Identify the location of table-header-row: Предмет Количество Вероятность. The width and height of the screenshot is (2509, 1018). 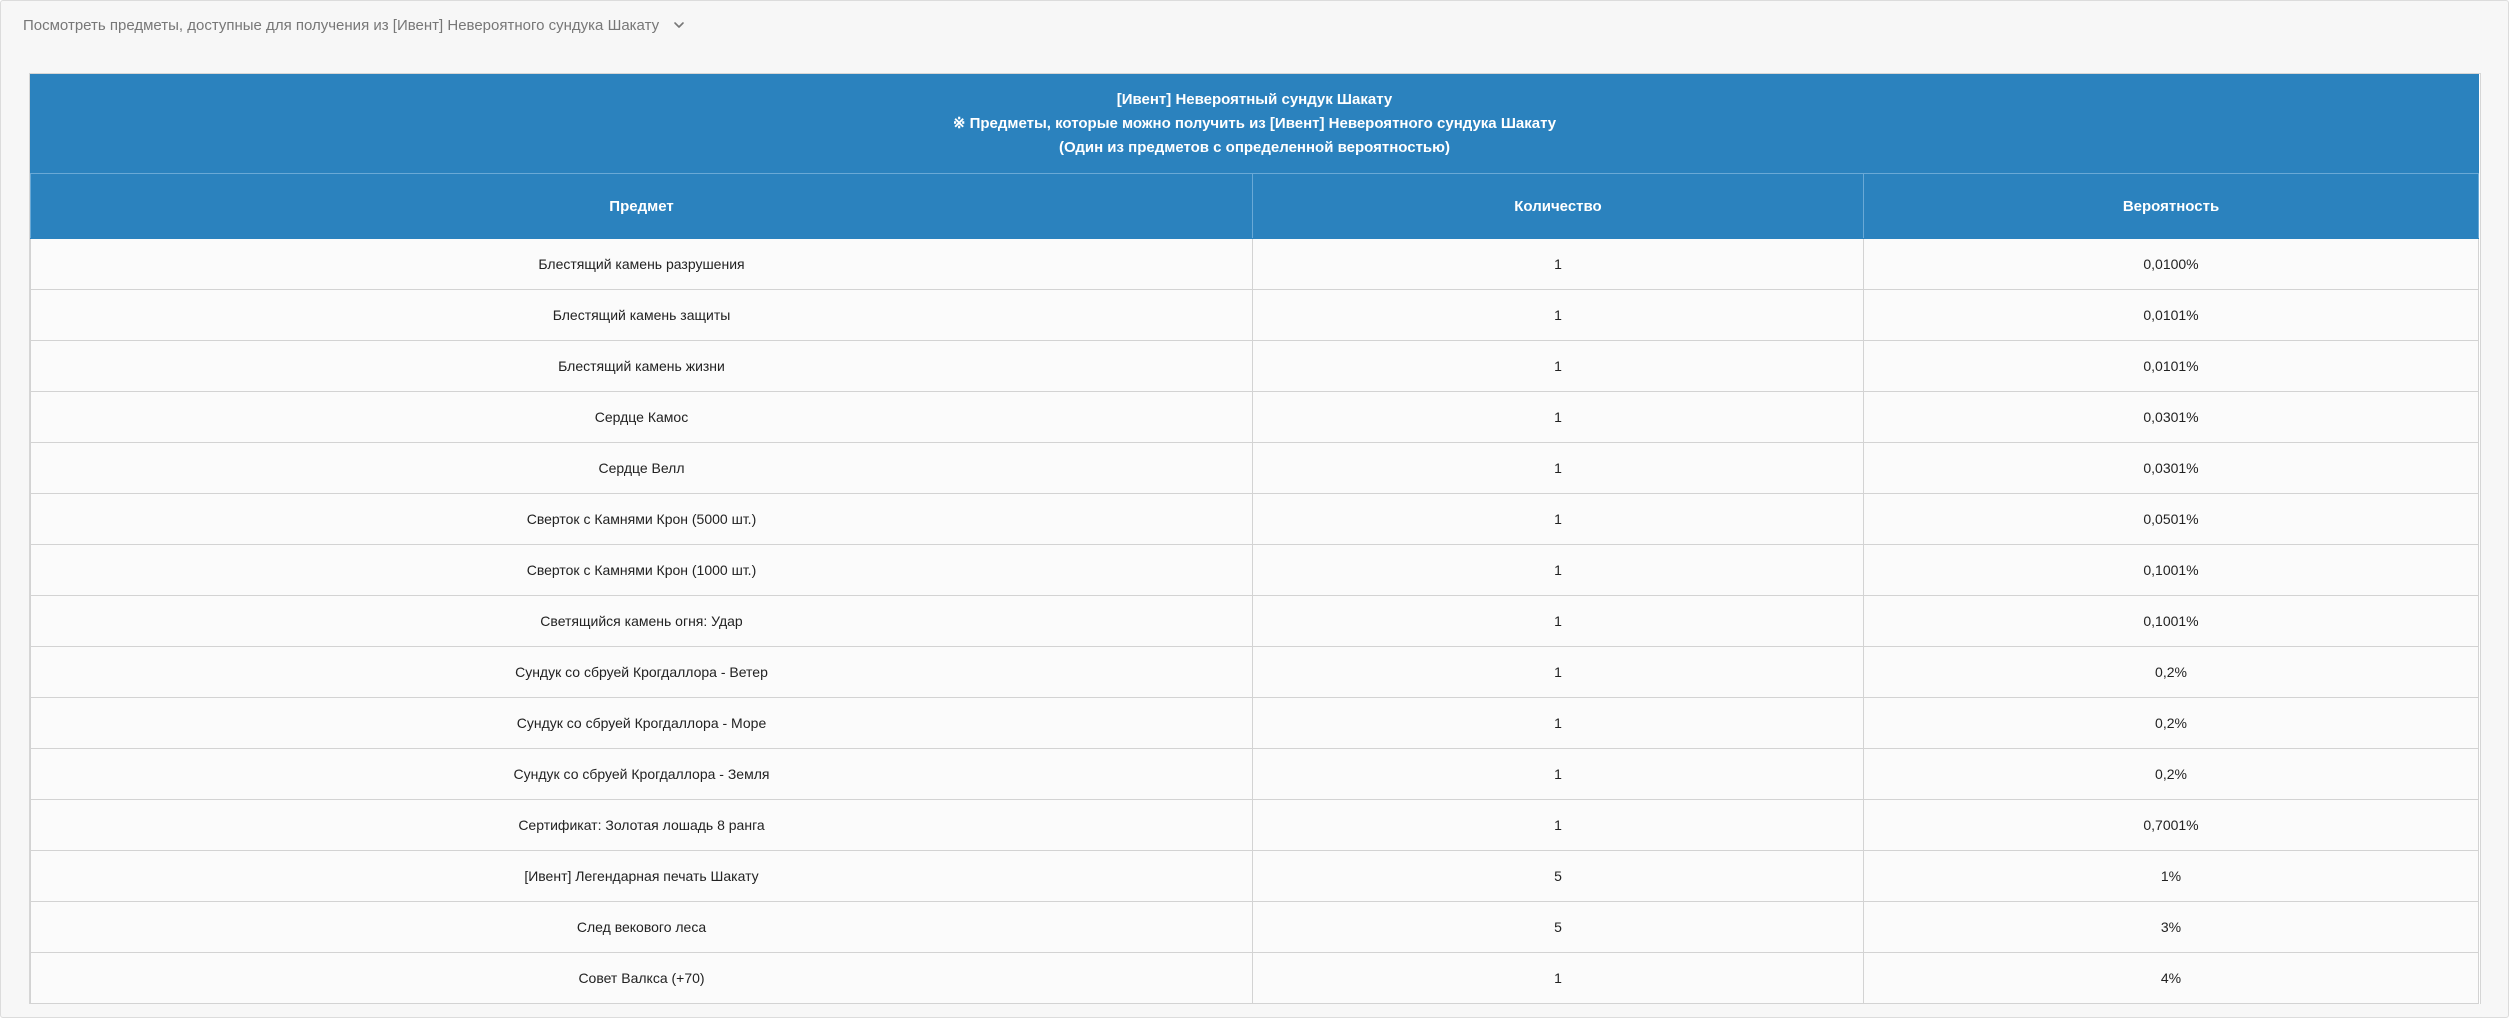
(1254, 206).